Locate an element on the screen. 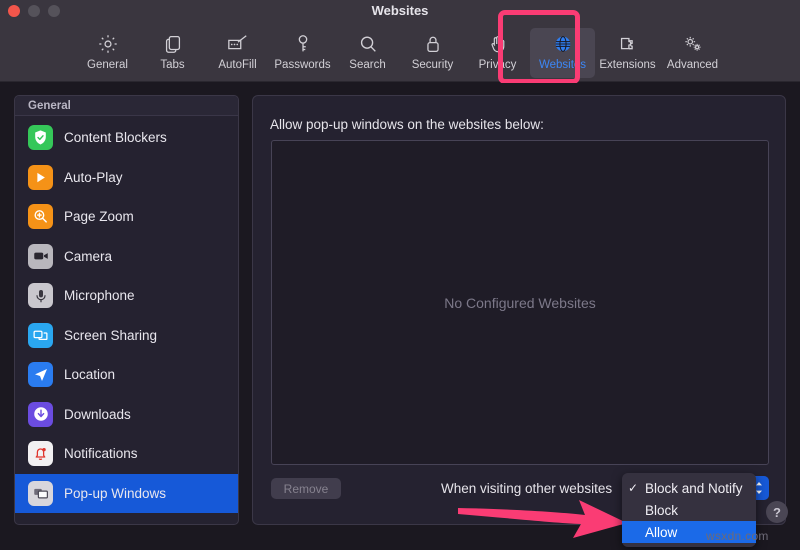  screen-share-icon is located at coordinates (40, 335).